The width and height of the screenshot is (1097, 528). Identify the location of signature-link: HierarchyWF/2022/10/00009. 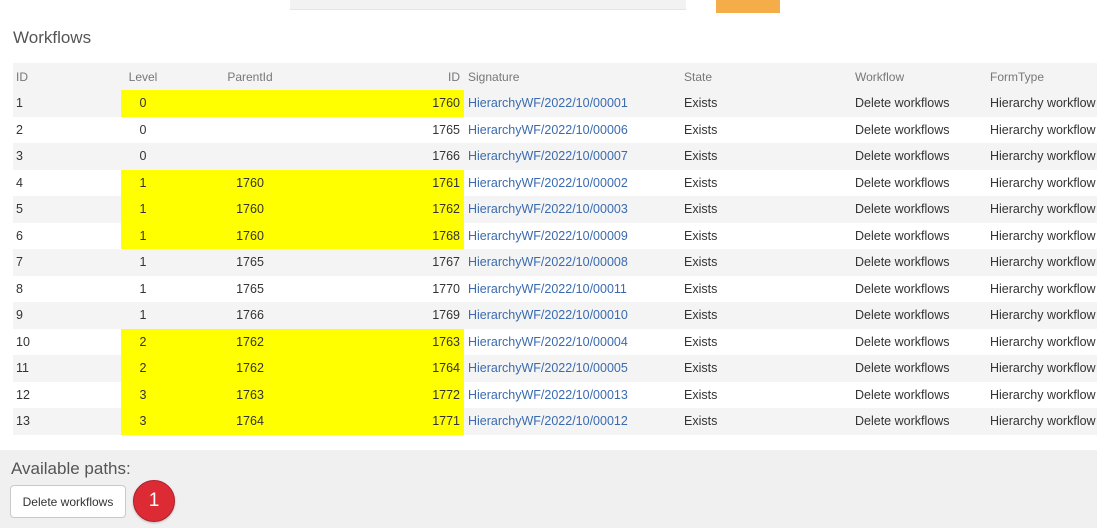
(548, 236).